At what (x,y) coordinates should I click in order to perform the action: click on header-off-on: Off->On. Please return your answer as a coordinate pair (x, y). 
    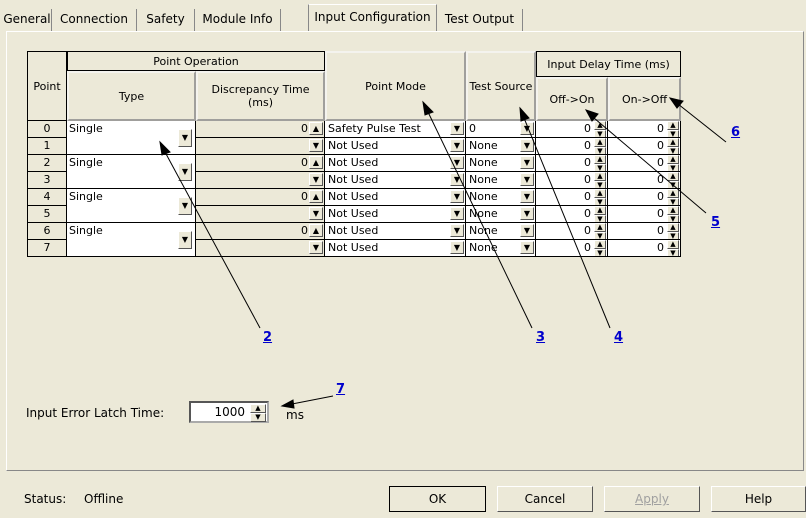
    Looking at the image, I should click on (572, 99).